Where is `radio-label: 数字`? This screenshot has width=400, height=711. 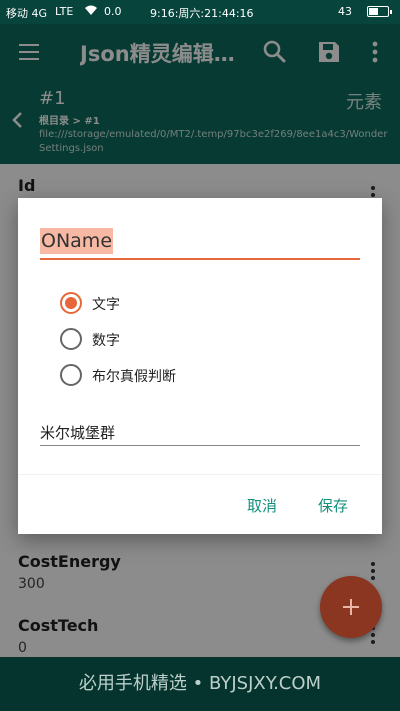 radio-label: 数字 is located at coordinates (106, 341).